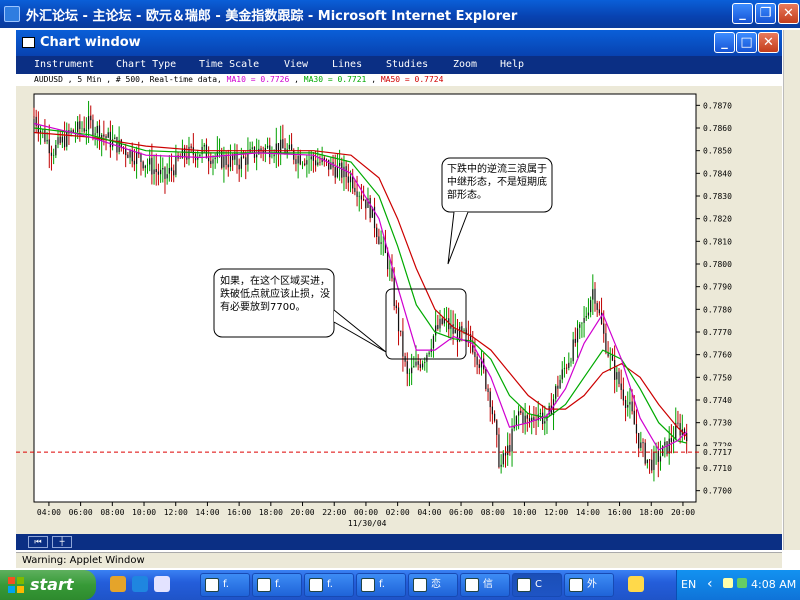 The width and height of the screenshot is (800, 600). I want to click on task-button-3: f., so click(329, 585).